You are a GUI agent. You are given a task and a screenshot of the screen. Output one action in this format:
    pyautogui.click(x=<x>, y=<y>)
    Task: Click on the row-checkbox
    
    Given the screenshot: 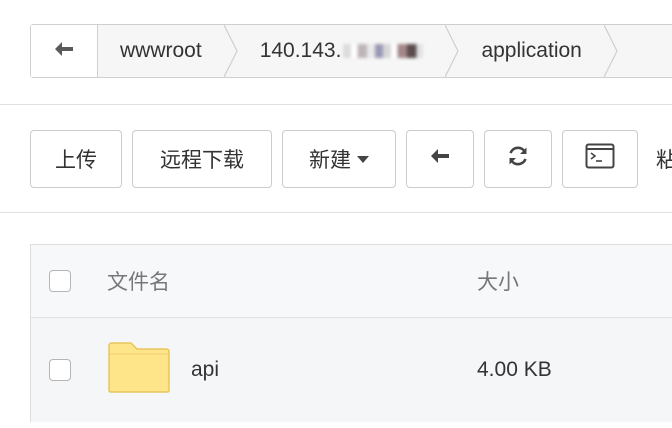 What is the action you would take?
    pyautogui.click(x=60, y=370)
    